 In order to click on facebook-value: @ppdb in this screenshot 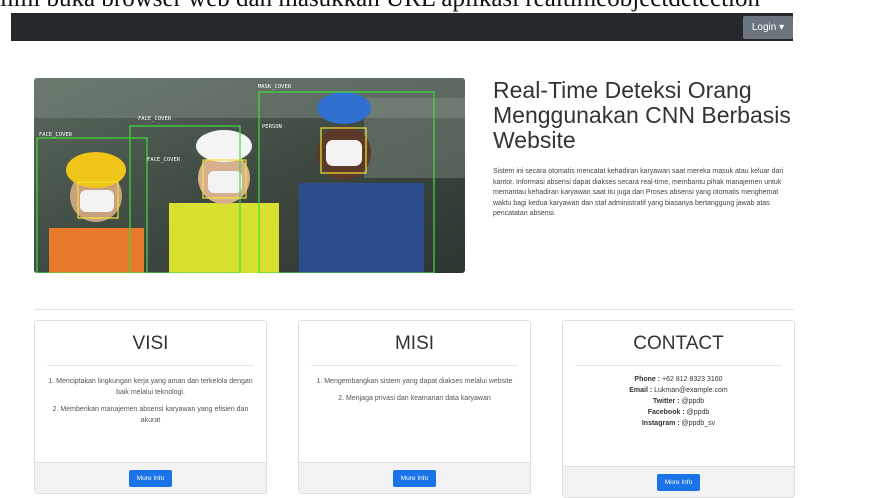, I will do `click(698, 412)`.